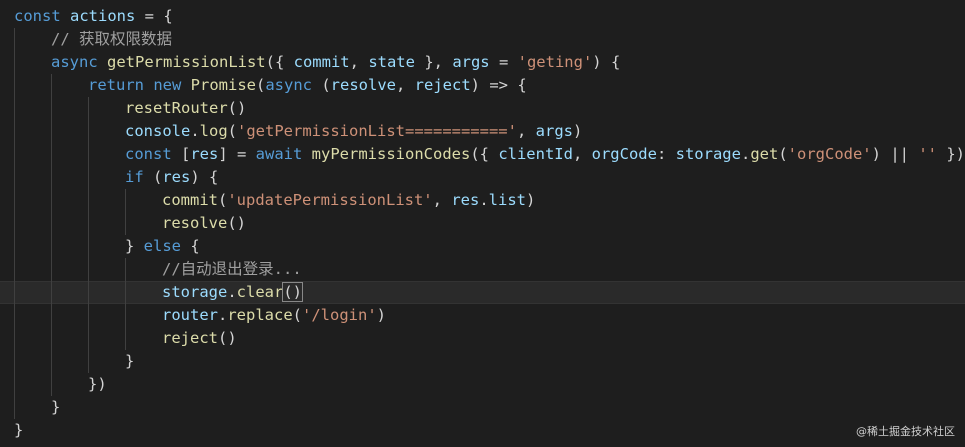 This screenshot has height=447, width=965. I want to click on code-line: resolve(), so click(482, 223).